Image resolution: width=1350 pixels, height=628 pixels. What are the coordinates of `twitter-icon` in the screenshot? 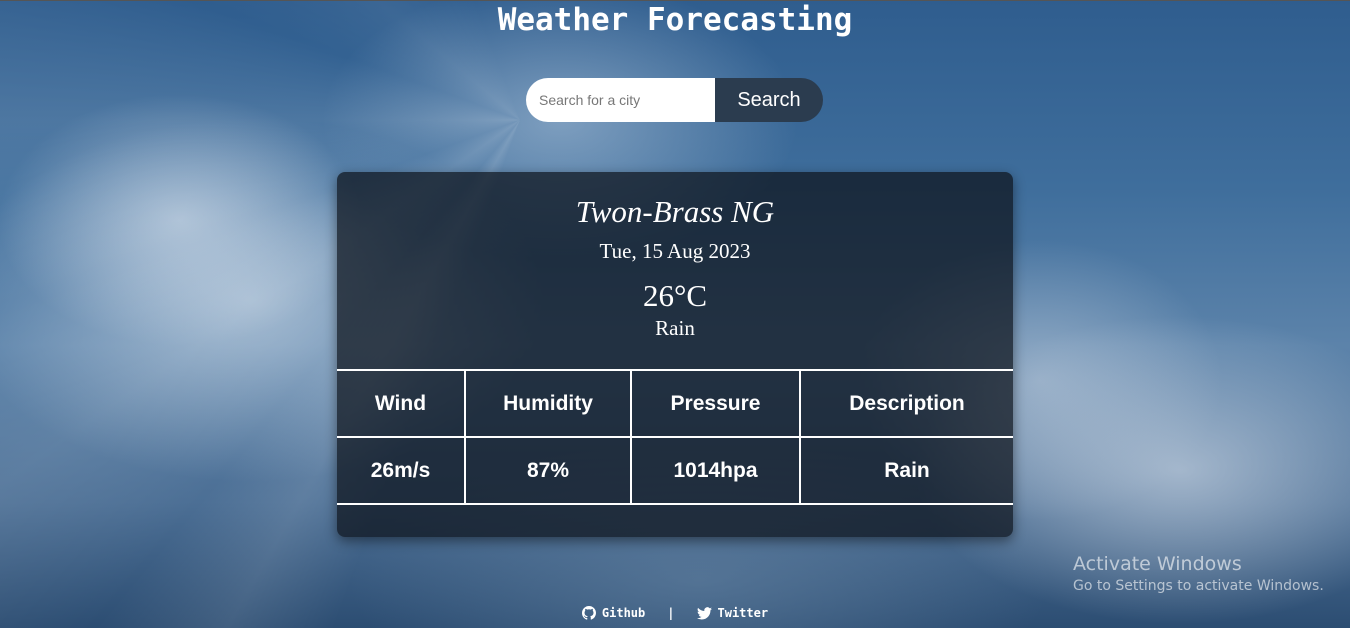 It's located at (704, 613).